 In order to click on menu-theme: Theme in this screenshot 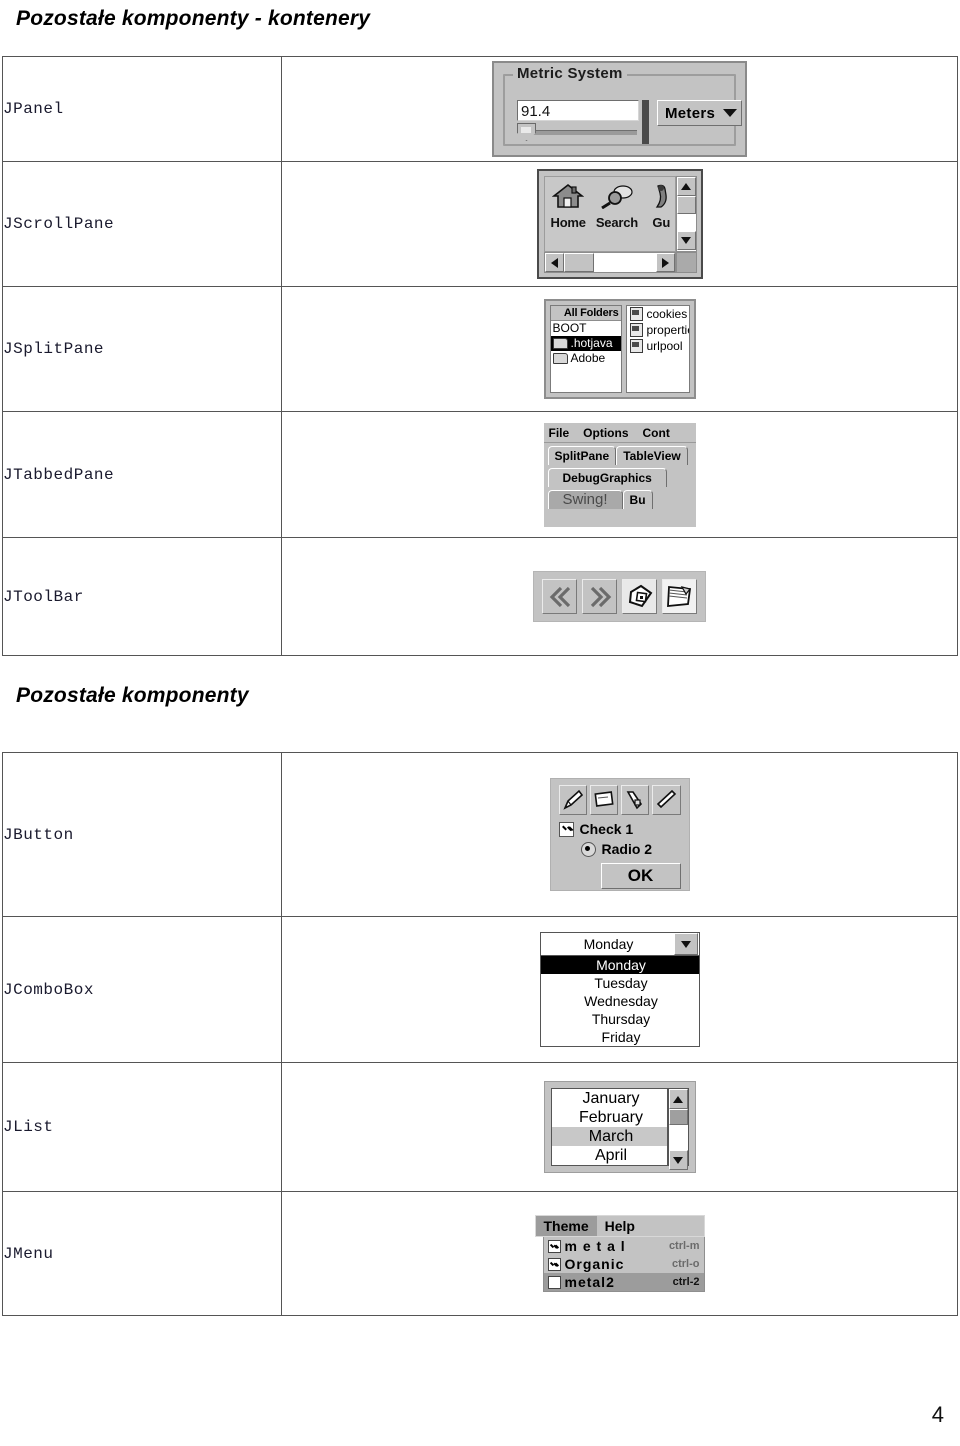, I will do `click(566, 1226)`.